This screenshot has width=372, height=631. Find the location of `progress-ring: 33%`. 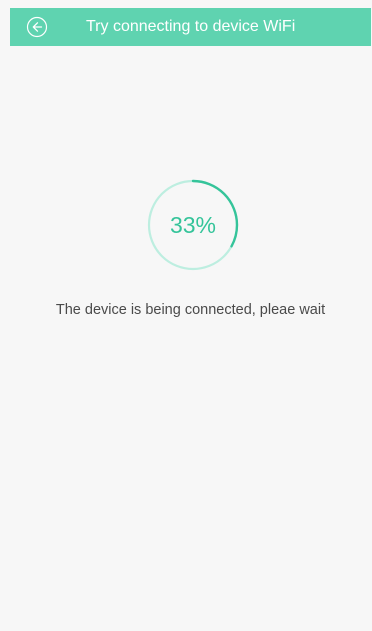

progress-ring: 33% is located at coordinates (193, 225).